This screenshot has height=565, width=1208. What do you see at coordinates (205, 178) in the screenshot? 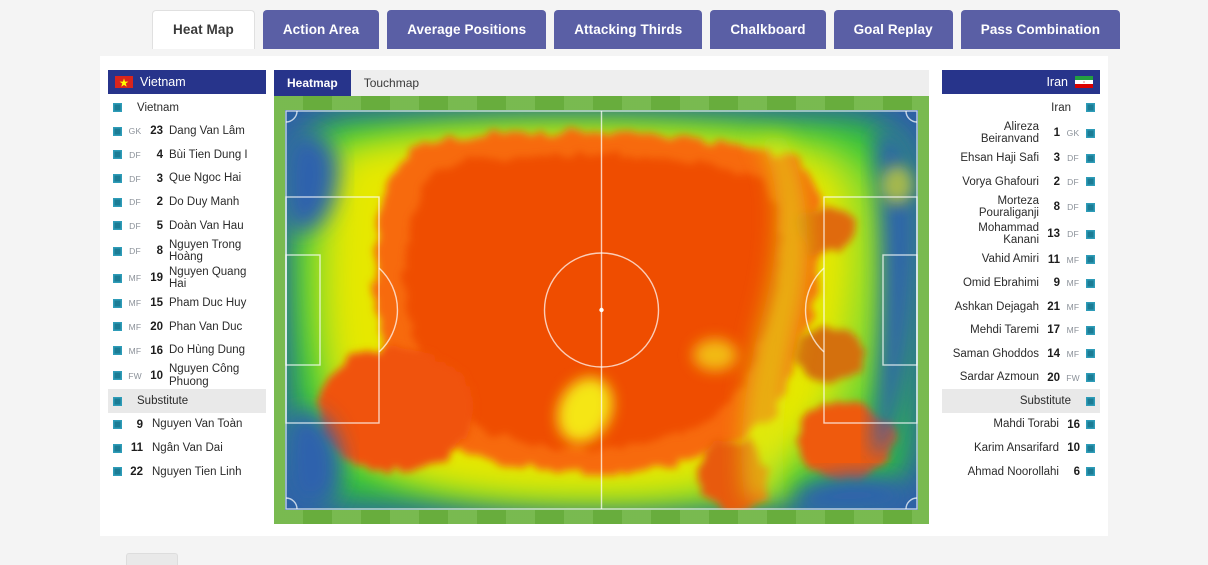
I see `player-name: Que Ngoc Hai` at bounding box center [205, 178].